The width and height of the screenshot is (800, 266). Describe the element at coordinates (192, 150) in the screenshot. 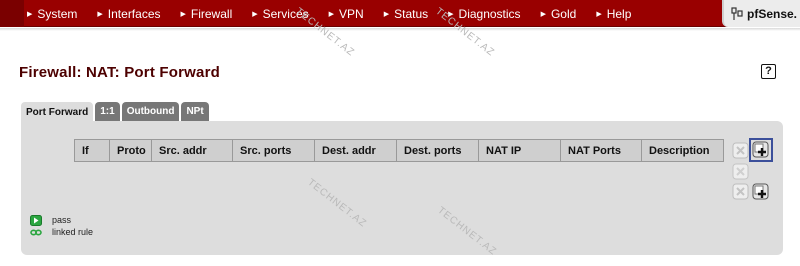

I see `col-src-addr: Src. addr` at that location.